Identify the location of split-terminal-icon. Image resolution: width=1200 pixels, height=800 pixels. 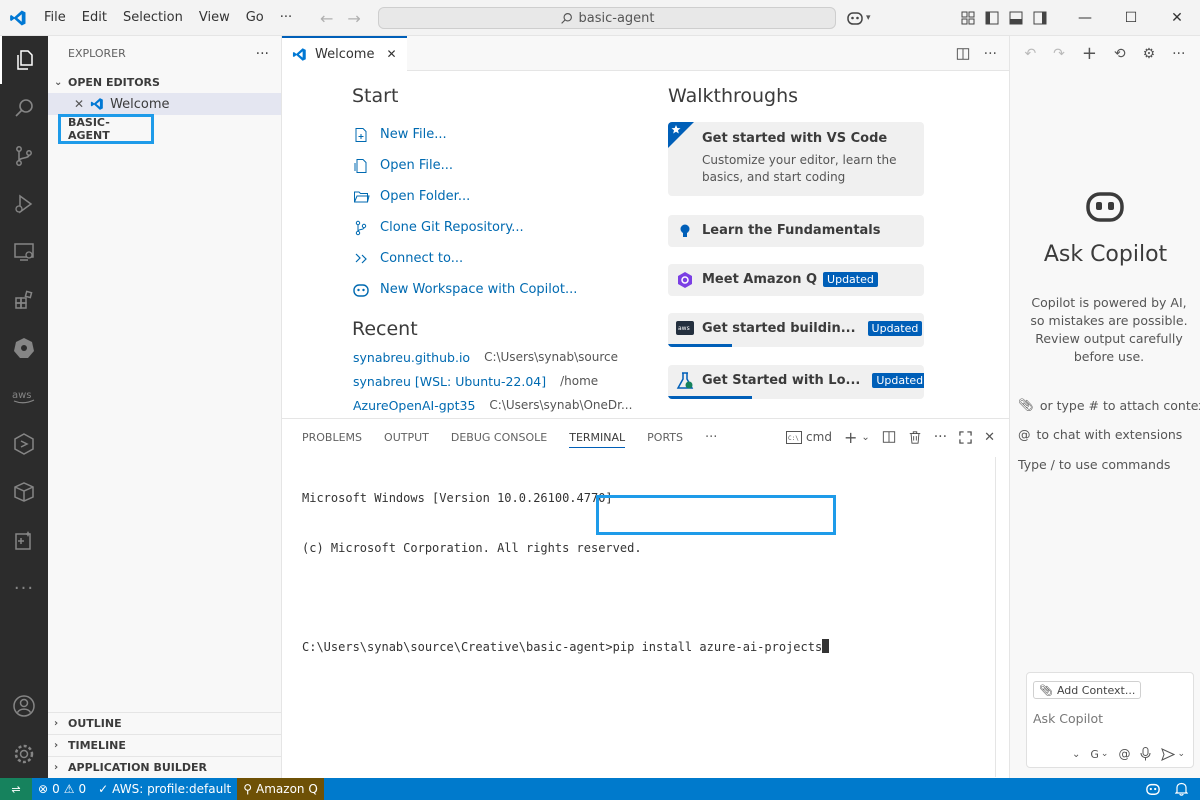
(889, 437).